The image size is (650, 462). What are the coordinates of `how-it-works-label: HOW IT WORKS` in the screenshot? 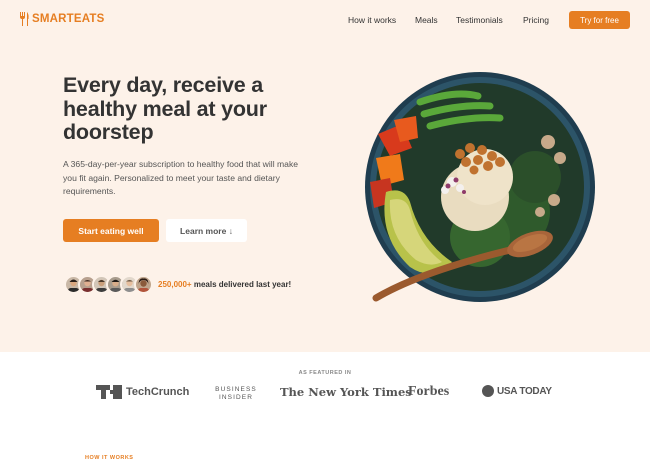 It's located at (109, 458).